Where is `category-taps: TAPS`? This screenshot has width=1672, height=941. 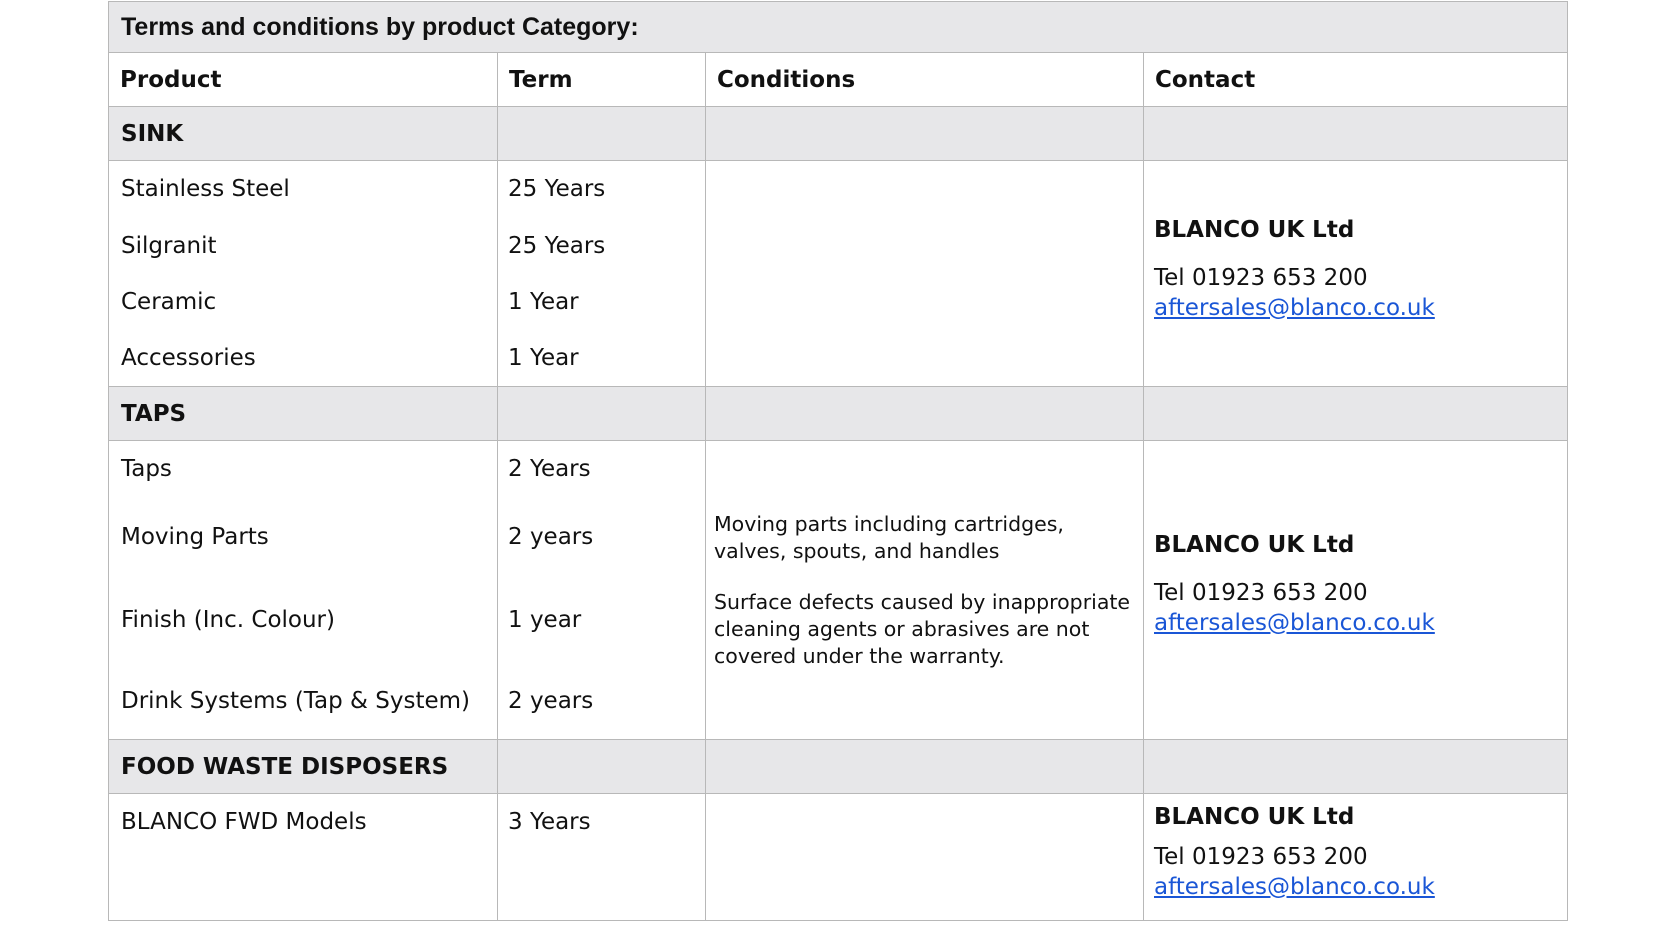
category-taps: TAPS is located at coordinates (303, 413).